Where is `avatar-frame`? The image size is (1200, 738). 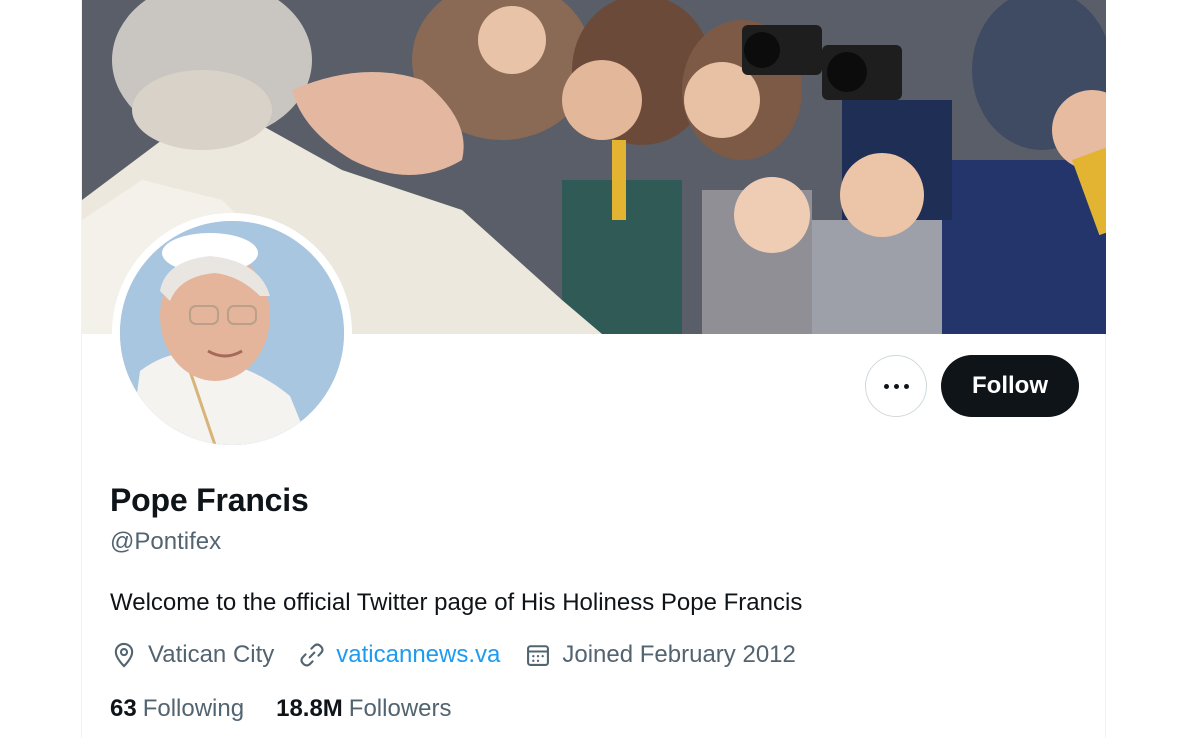
avatar-frame is located at coordinates (232, 333).